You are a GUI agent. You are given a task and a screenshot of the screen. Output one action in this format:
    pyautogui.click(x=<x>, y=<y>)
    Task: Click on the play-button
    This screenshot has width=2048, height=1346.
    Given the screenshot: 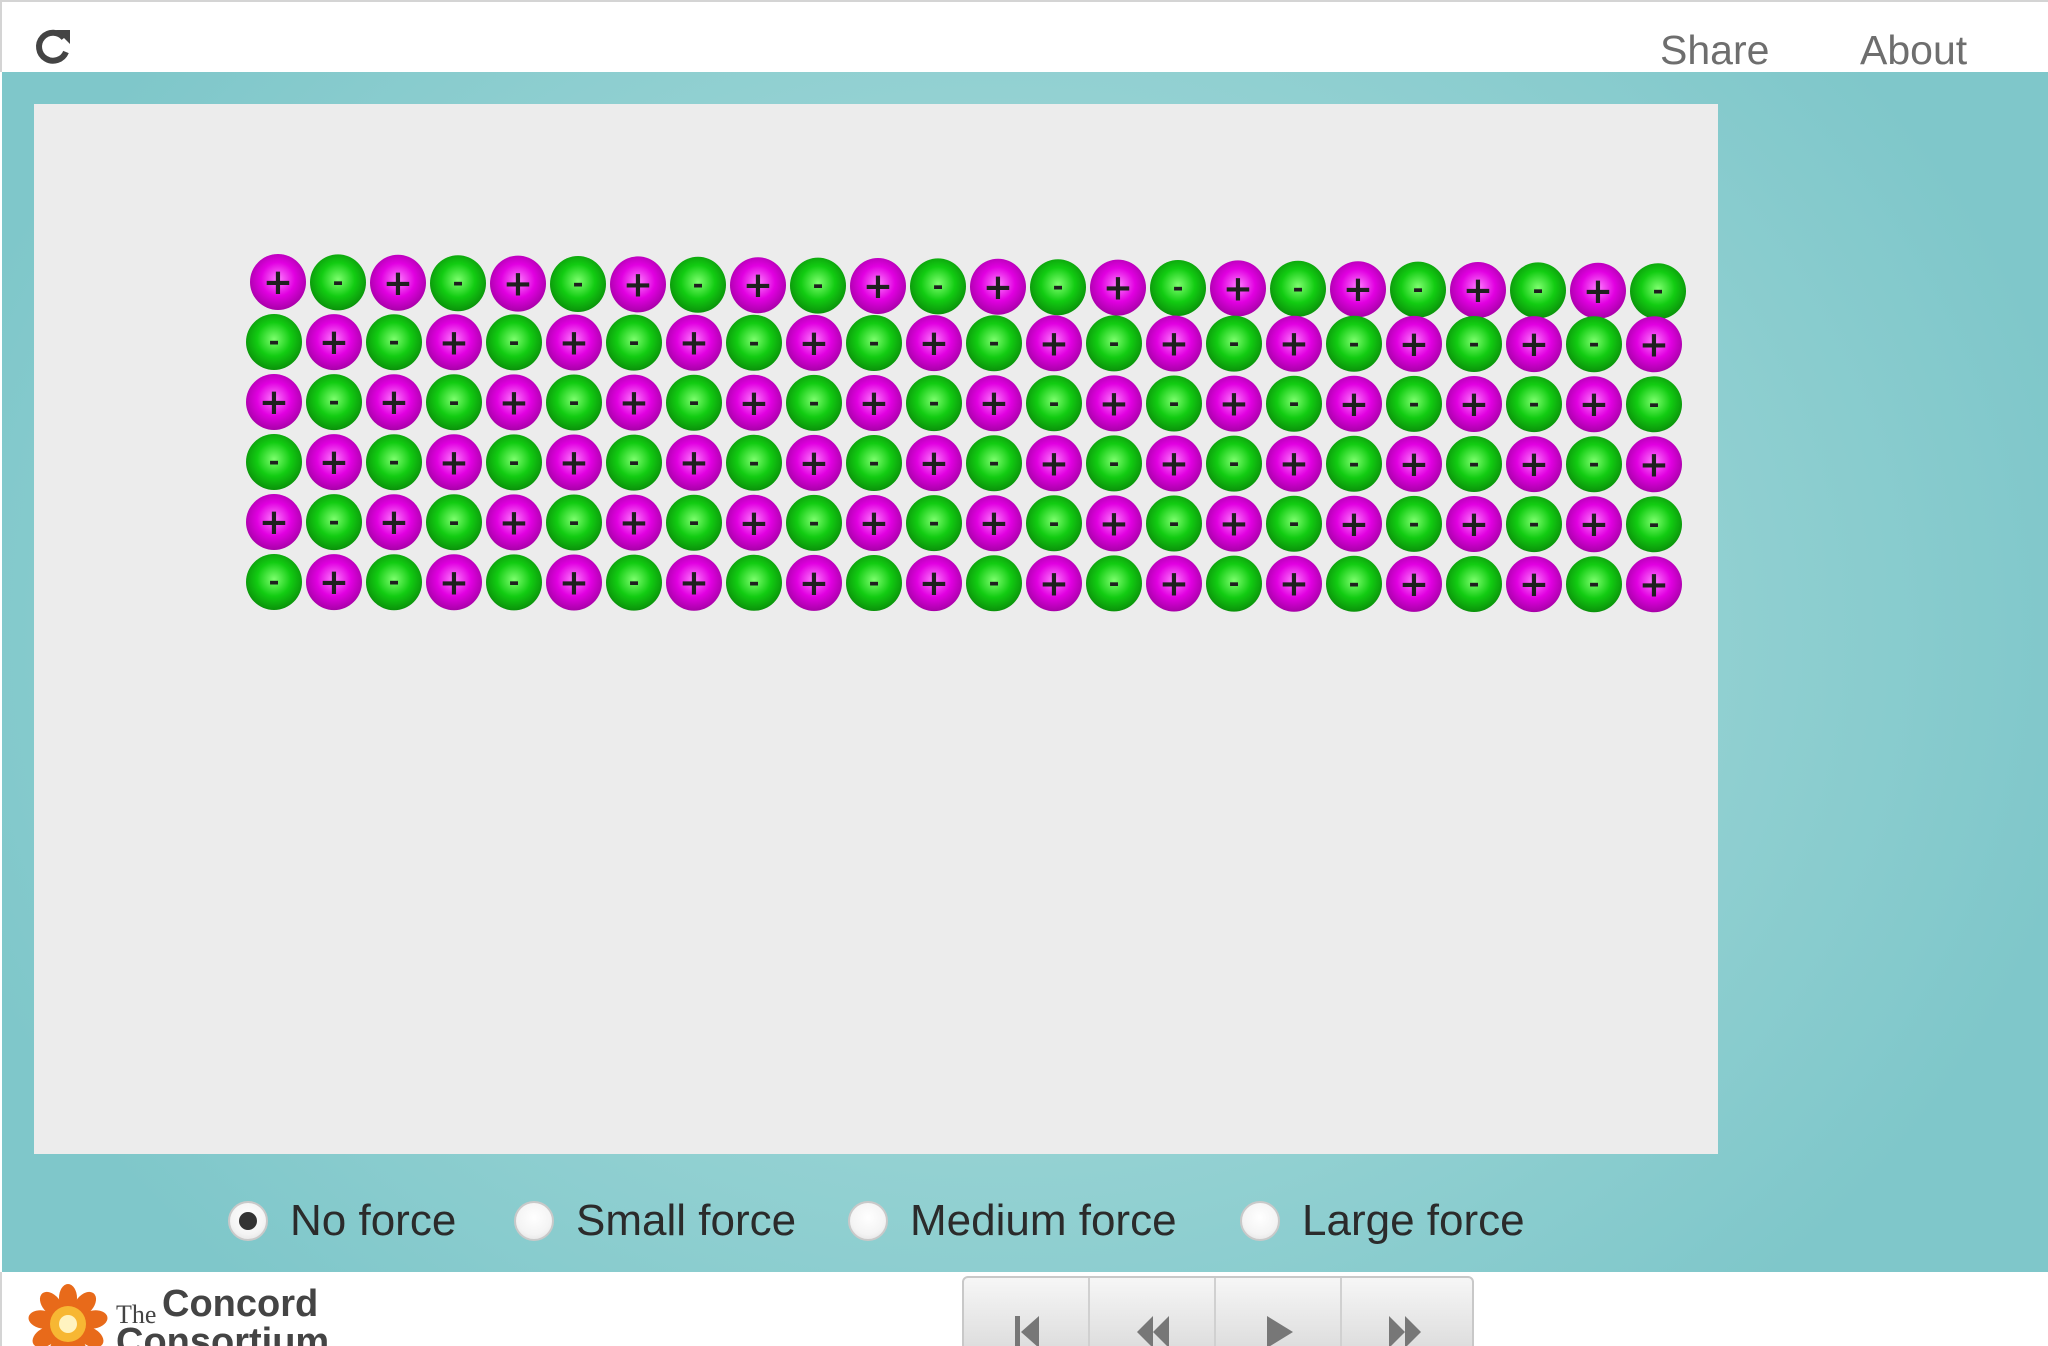 What is the action you would take?
    pyautogui.click(x=1279, y=1312)
    